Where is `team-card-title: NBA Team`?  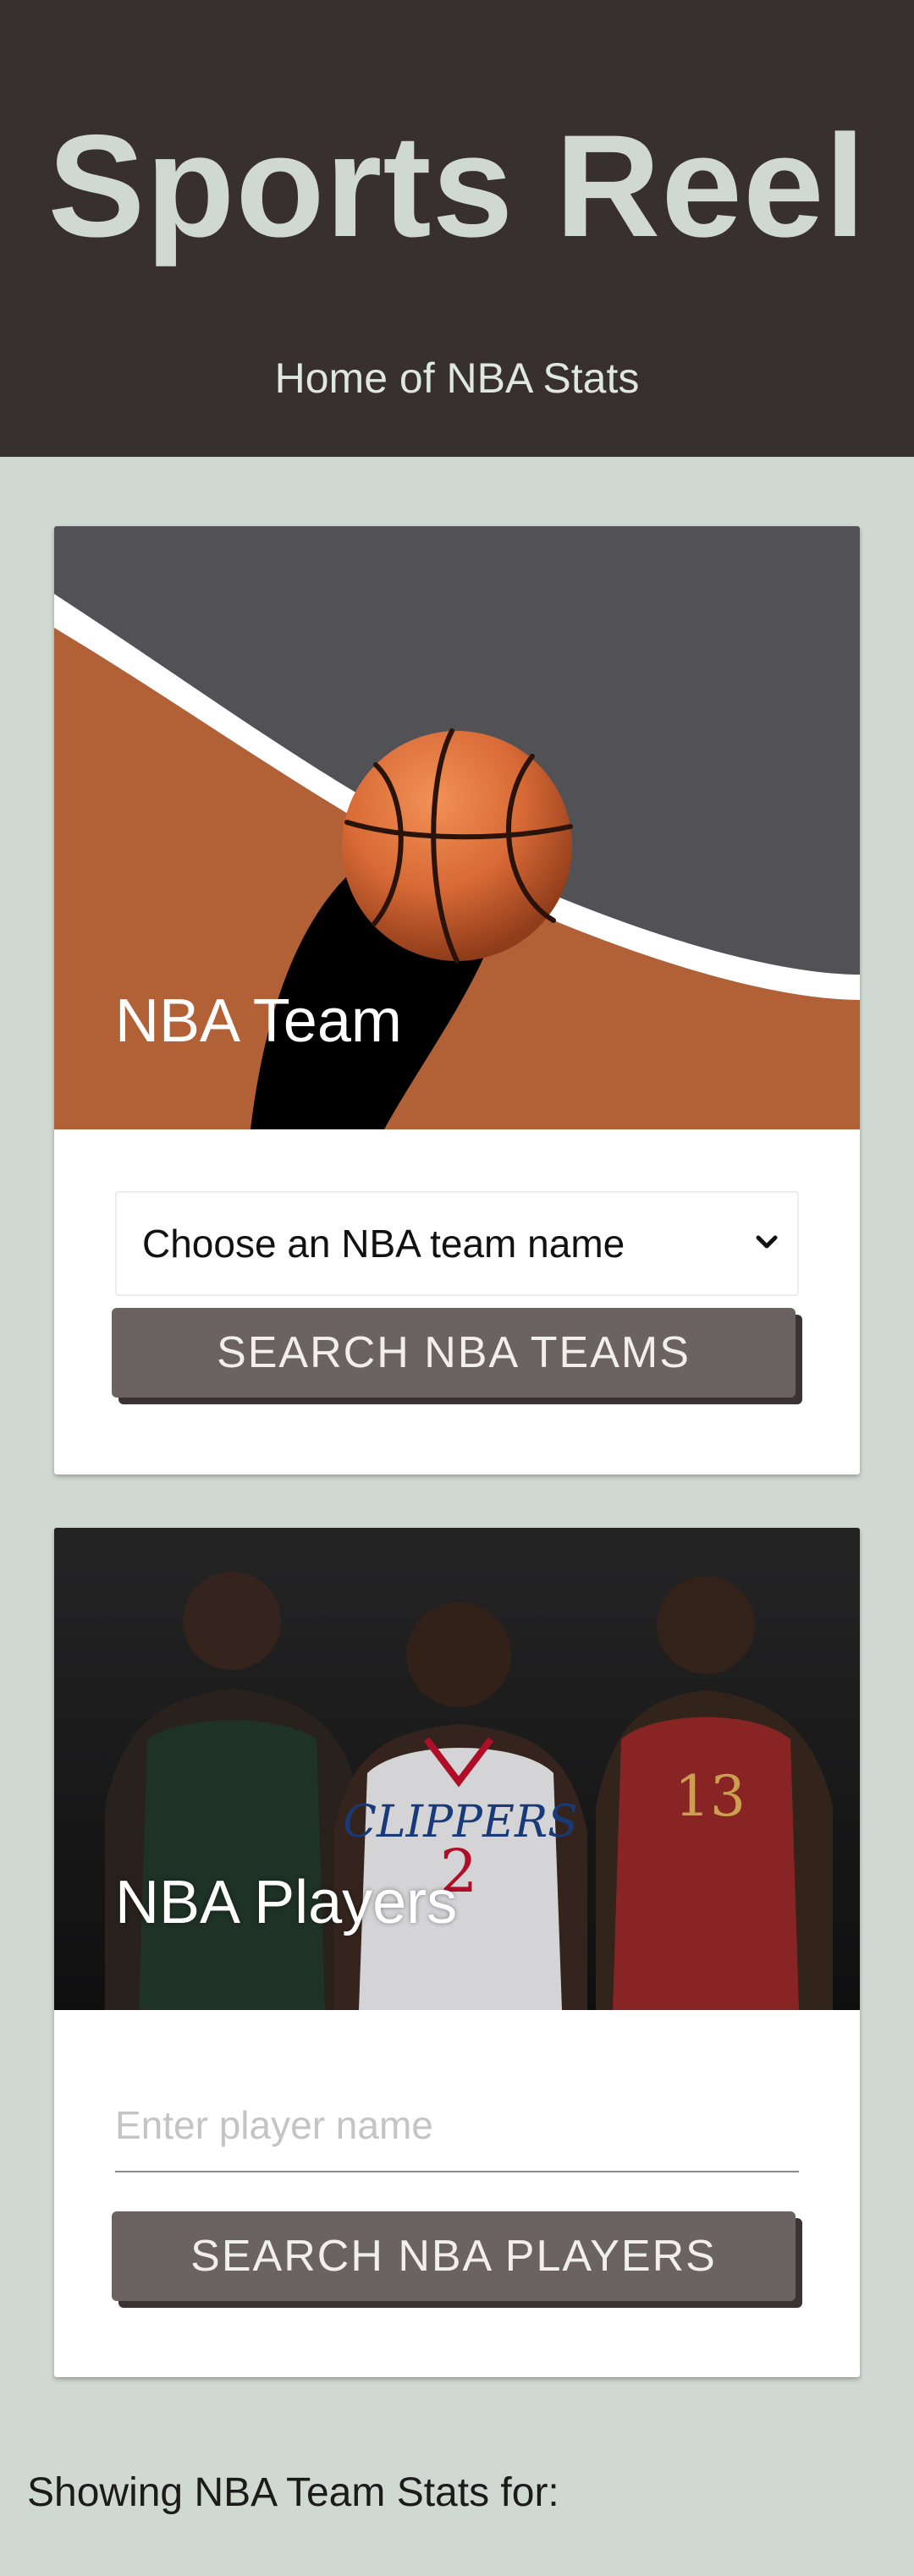
team-card-title: NBA Team is located at coordinates (258, 1021).